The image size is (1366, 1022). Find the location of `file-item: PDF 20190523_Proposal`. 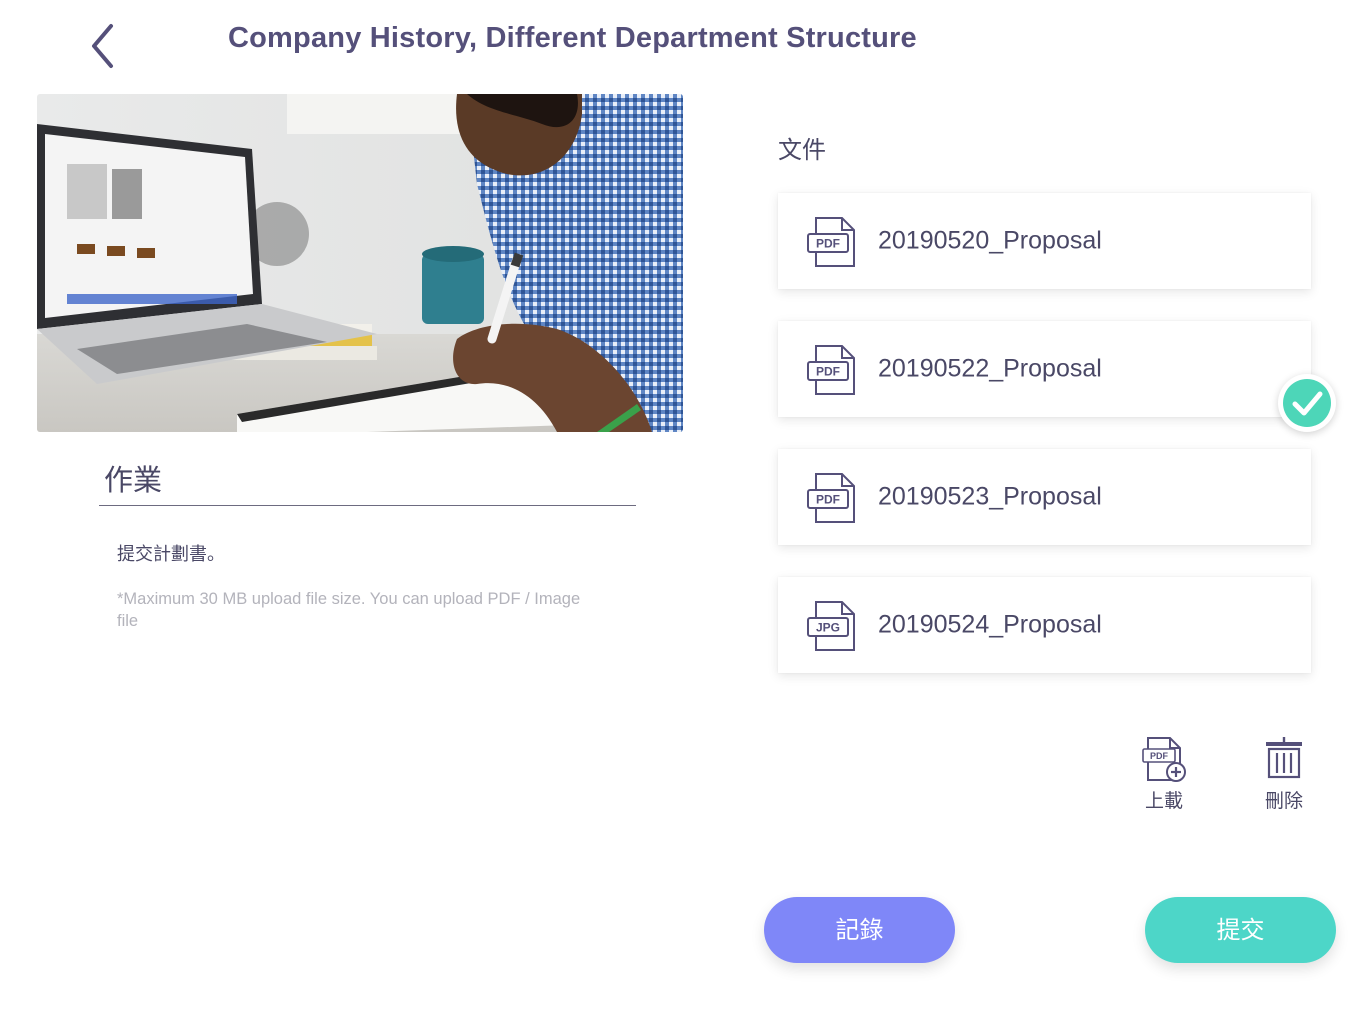

file-item: PDF 20190523_Proposal is located at coordinates (1044, 497).